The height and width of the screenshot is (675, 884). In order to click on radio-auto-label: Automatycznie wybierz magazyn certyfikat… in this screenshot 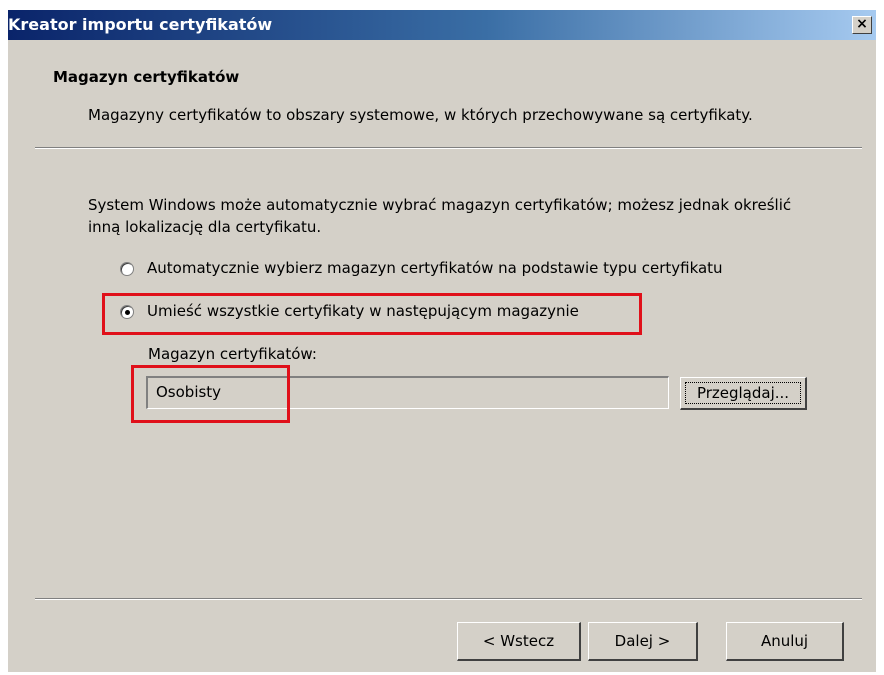, I will do `click(435, 268)`.